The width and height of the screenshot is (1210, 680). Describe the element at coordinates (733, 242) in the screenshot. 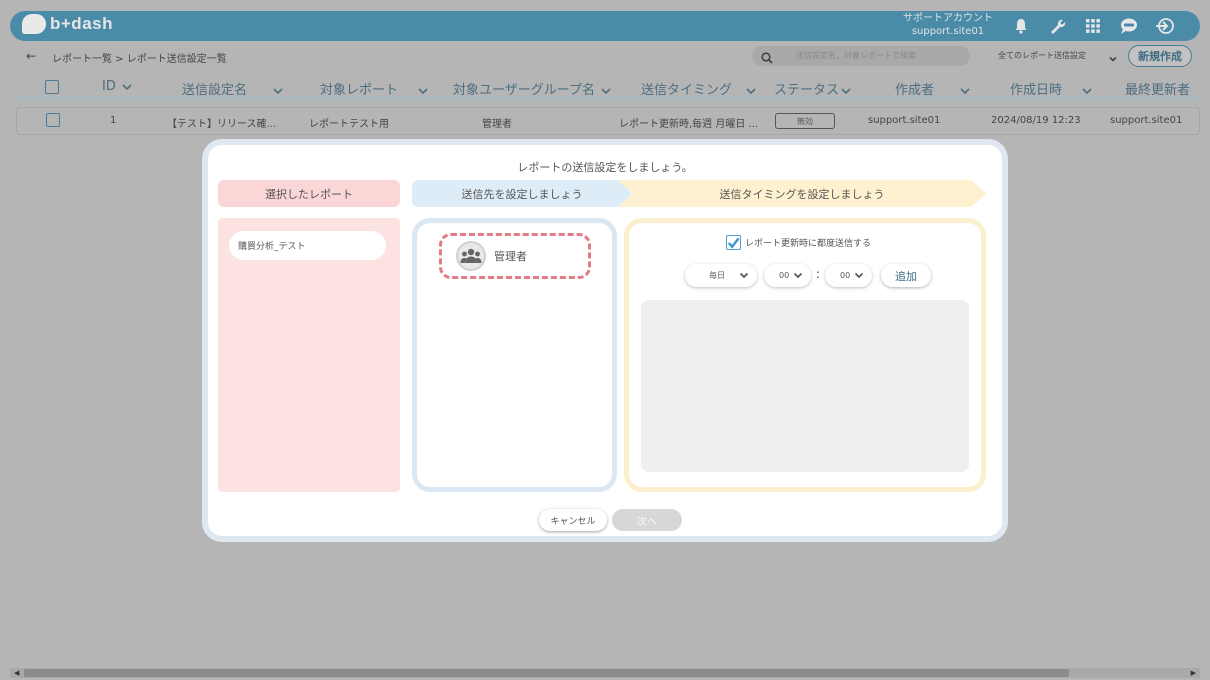

I see `checkbox-checked-icon` at that location.